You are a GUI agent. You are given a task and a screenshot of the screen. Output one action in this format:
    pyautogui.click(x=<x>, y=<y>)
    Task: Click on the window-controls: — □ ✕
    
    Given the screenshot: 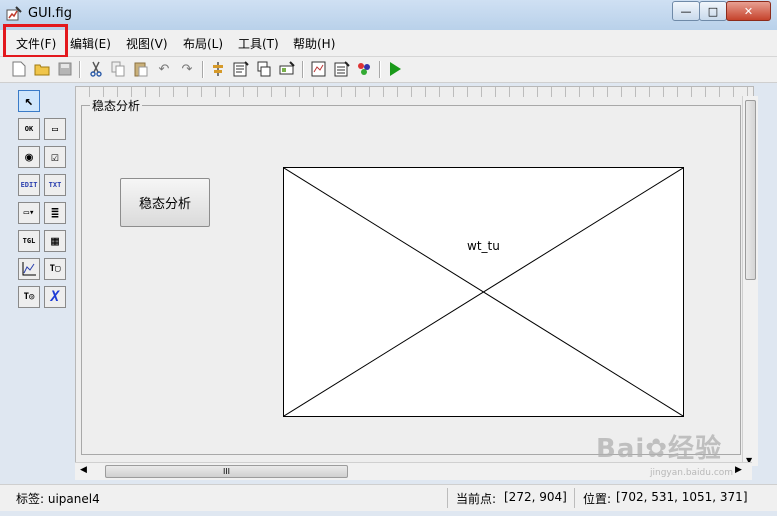 What is the action you would take?
    pyautogui.click(x=721, y=11)
    